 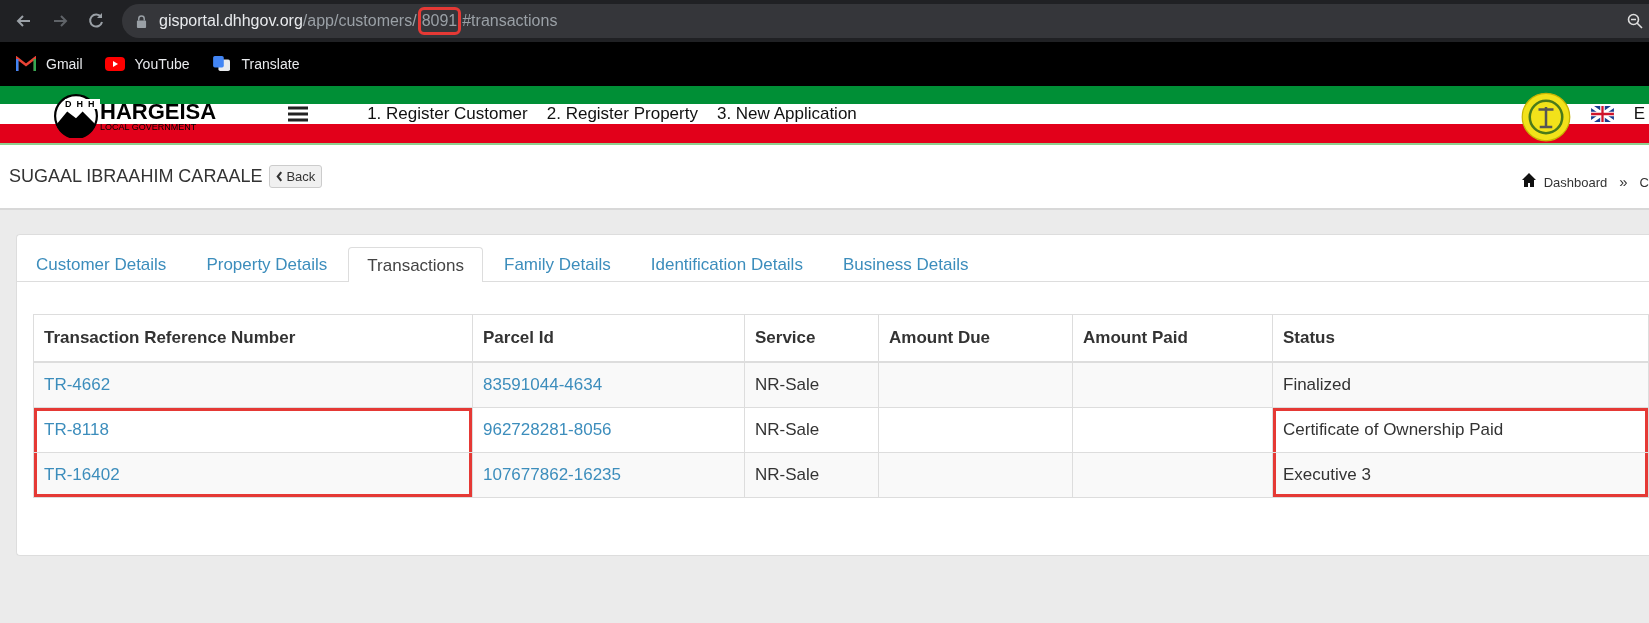 What do you see at coordinates (1528, 180) in the screenshot?
I see `home-icon` at bounding box center [1528, 180].